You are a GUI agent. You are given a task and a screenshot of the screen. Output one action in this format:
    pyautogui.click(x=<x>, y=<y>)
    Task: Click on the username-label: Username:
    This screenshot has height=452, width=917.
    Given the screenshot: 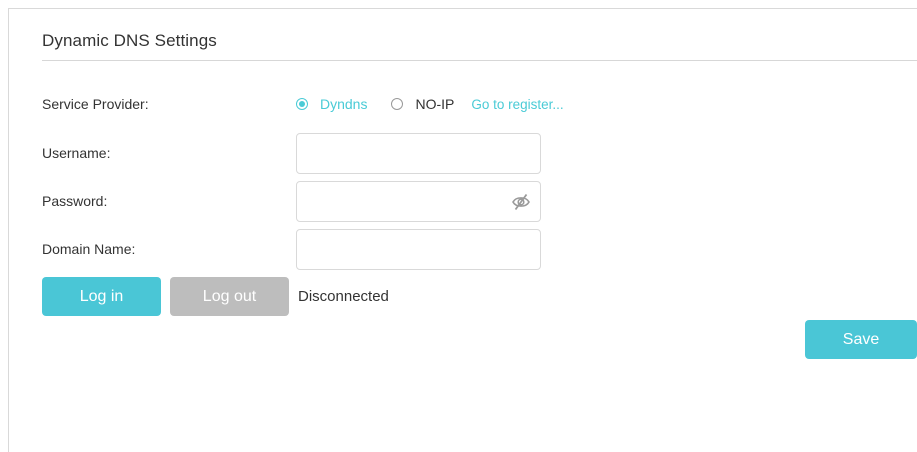 What is the action you would take?
    pyautogui.click(x=76, y=153)
    